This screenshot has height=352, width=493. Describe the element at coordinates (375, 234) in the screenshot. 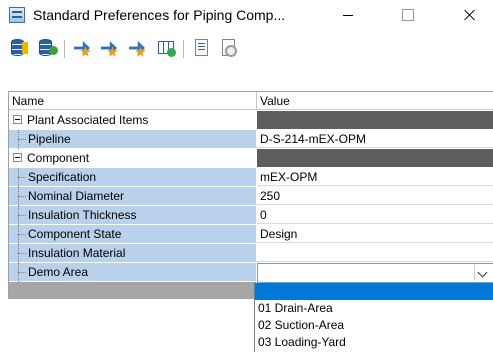

I see `property-value: Design` at that location.